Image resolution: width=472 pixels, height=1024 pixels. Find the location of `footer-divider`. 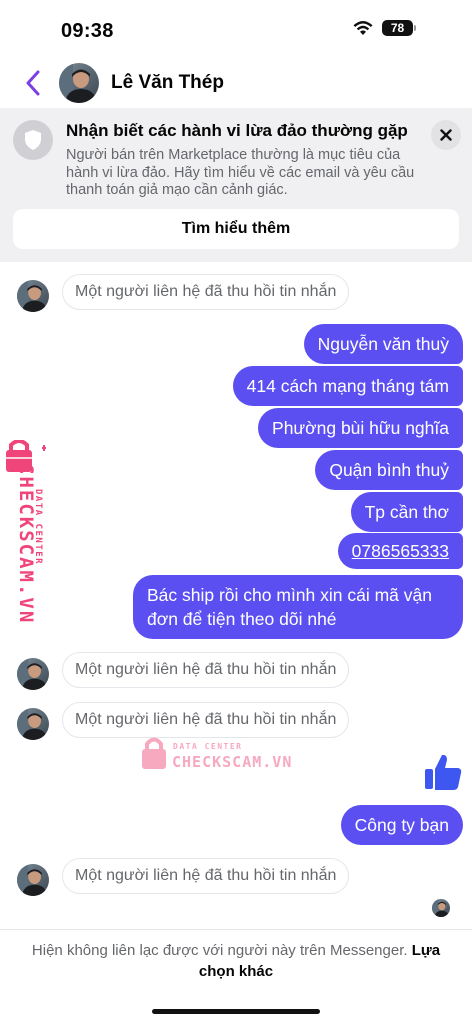

footer-divider is located at coordinates (236, 929).